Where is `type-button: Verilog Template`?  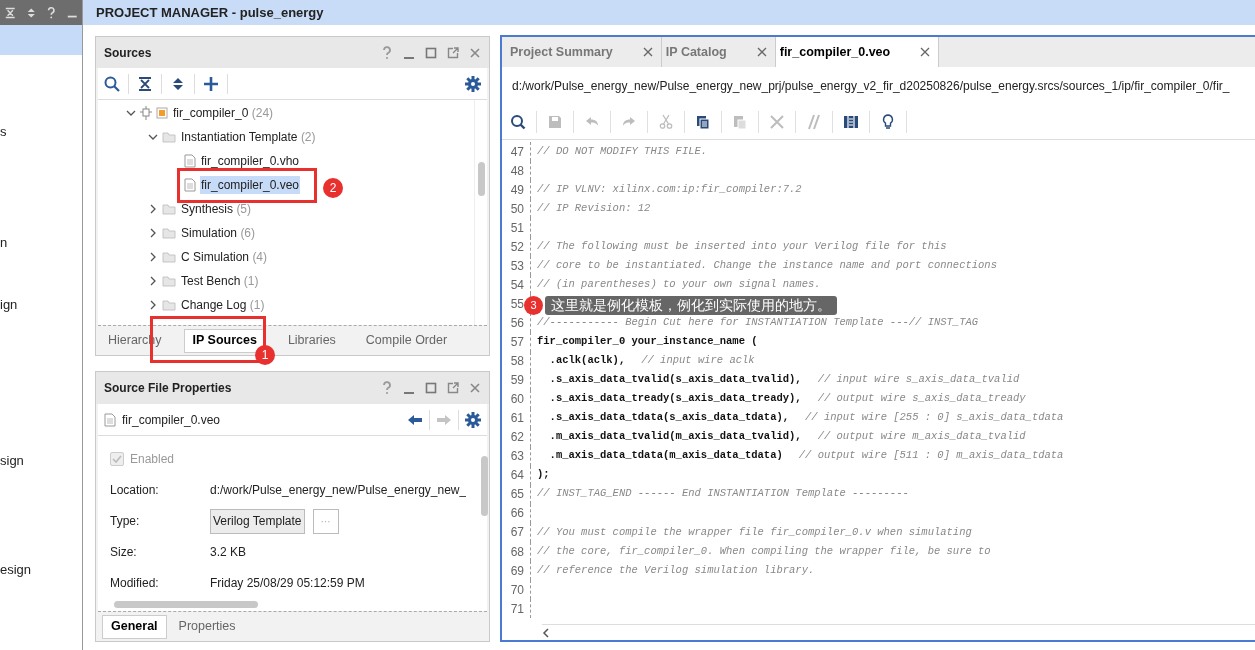
type-button: Verilog Template is located at coordinates (257, 521).